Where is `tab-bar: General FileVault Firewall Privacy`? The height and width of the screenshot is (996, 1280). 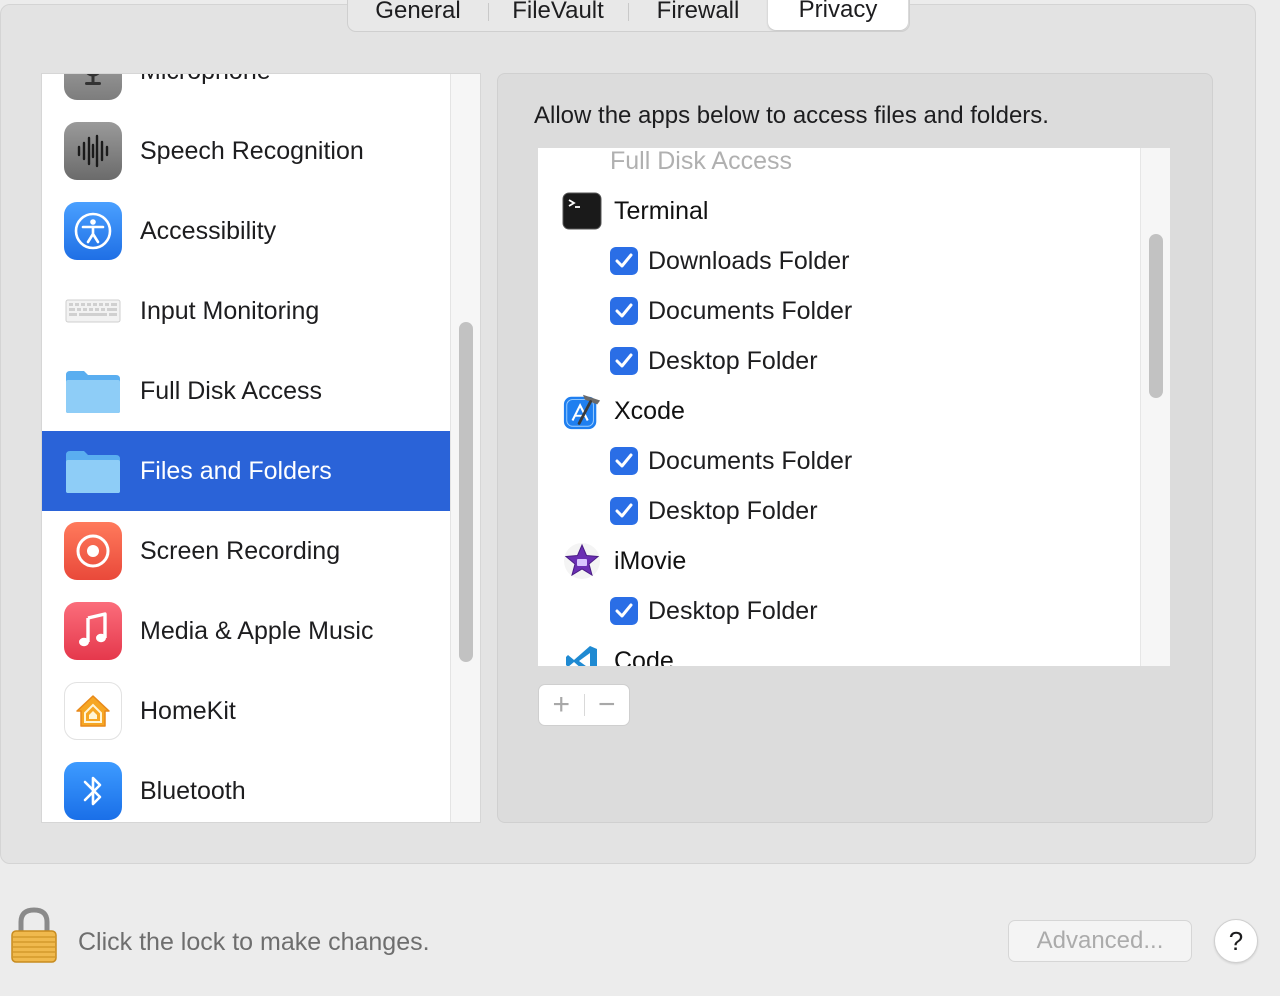
tab-bar: General FileVault Firewall Privacy is located at coordinates (628, 16).